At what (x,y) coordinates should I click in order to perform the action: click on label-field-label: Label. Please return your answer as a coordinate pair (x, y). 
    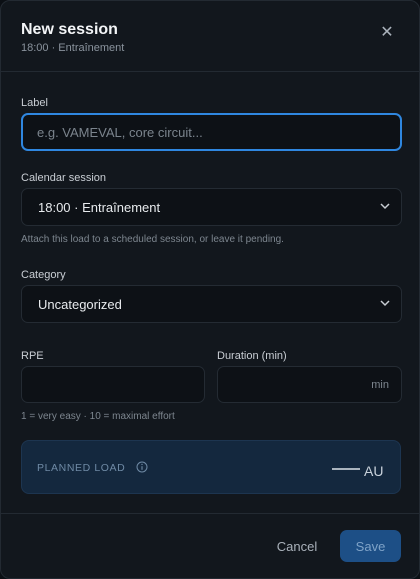
    Looking at the image, I should click on (34, 103).